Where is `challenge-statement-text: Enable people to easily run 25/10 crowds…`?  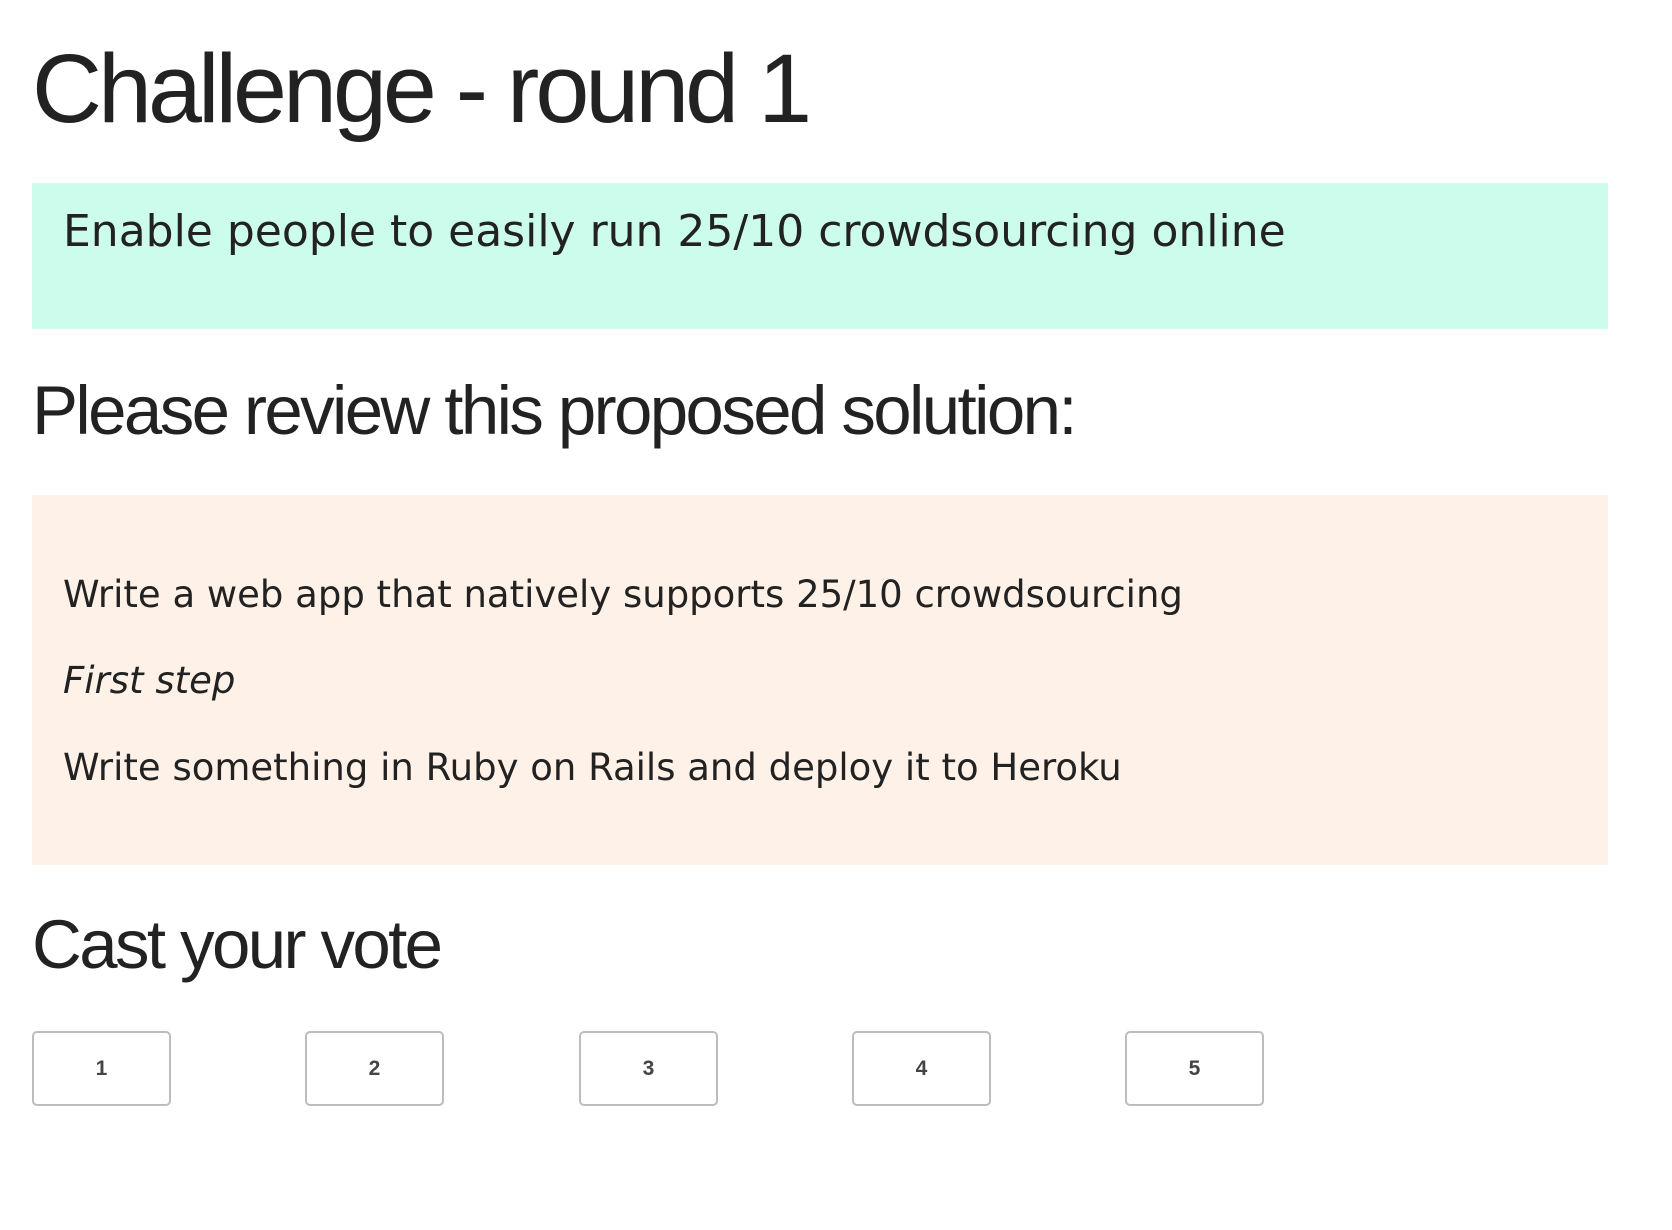 challenge-statement-text: Enable people to easily run 25/10 crowds… is located at coordinates (674, 231).